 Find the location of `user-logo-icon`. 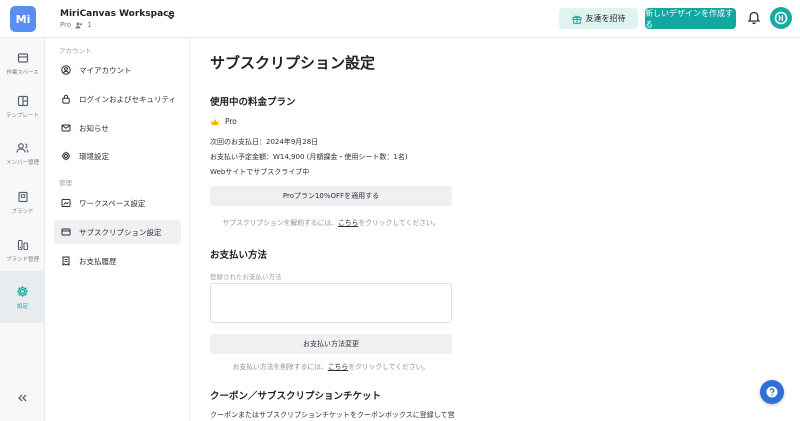

user-logo-icon is located at coordinates (781, 18).